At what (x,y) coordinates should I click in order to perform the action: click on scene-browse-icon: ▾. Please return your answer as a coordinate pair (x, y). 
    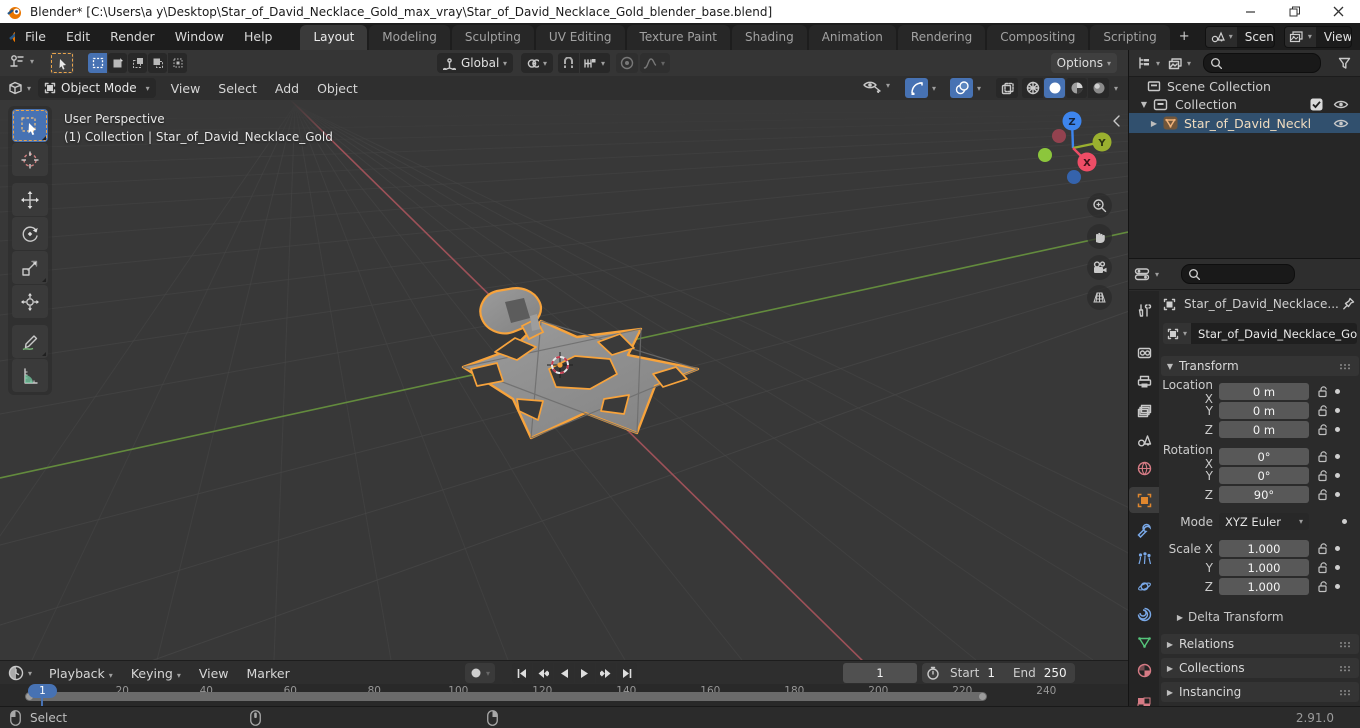
    Looking at the image, I should click on (1221, 36).